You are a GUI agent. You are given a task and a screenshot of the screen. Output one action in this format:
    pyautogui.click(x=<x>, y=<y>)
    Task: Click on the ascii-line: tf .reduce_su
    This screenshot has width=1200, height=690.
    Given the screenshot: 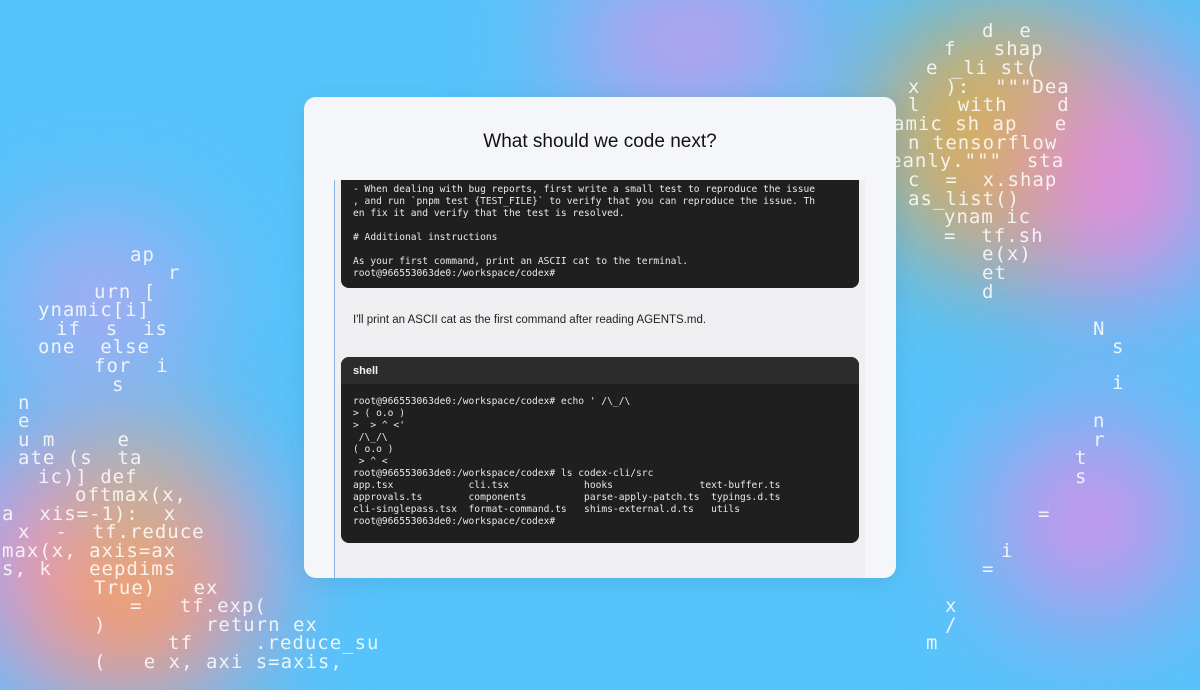 What is the action you would take?
    pyautogui.click(x=274, y=643)
    